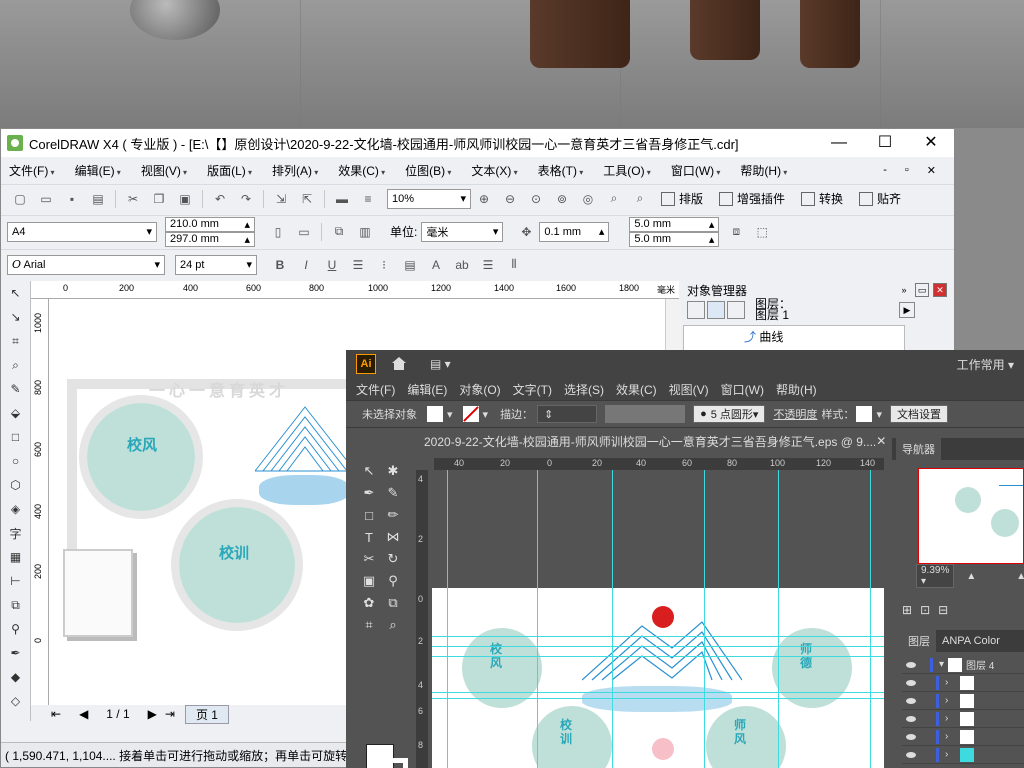  Describe the element at coordinates (307, 199) in the screenshot. I see `export-icon: ⇱` at that location.